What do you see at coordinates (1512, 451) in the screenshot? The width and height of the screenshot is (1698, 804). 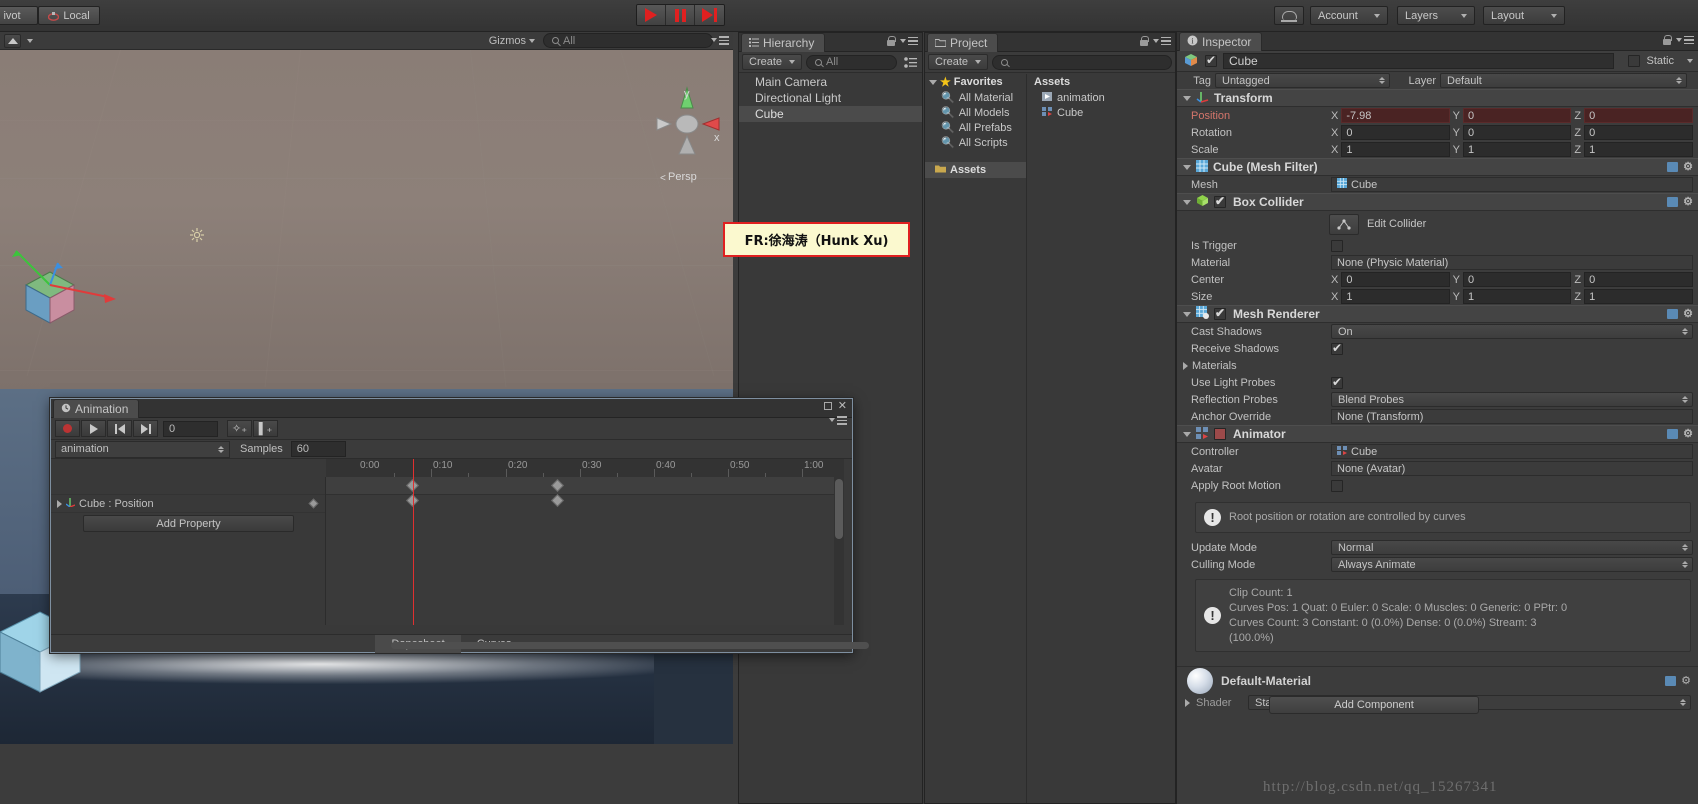 I see `controller-object-field: Cube` at bounding box center [1512, 451].